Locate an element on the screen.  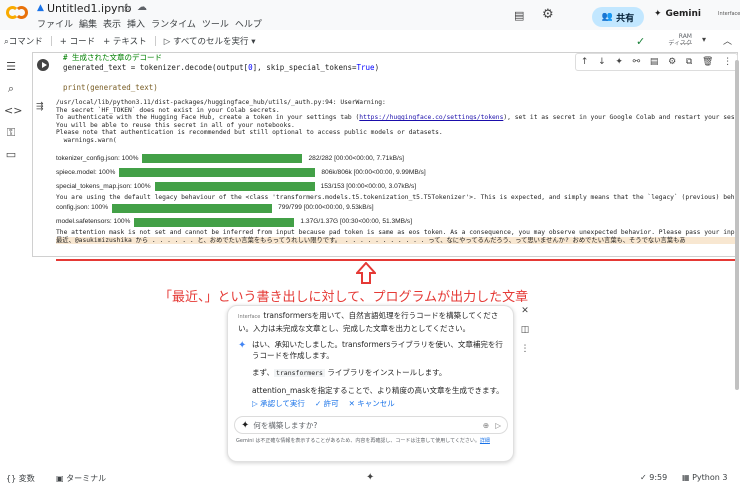
drive-icon: ▲ is located at coordinates (40, 8).